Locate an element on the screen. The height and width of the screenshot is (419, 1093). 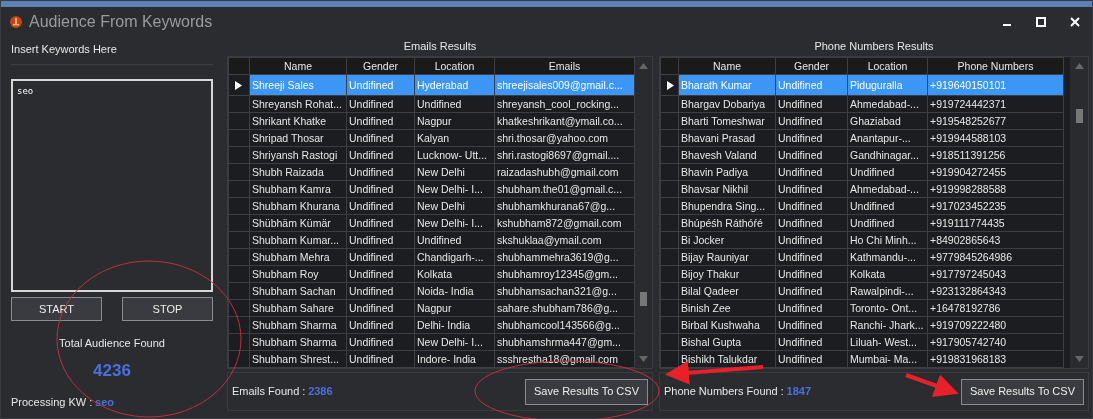
annotation-arrow is located at coordinates (932, 385).